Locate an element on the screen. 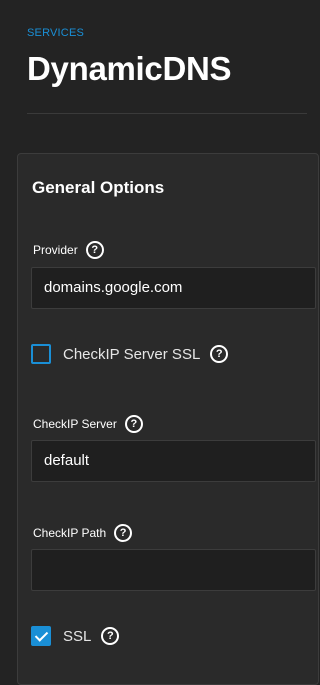  provider-select: domains.google.com is located at coordinates (173, 288).